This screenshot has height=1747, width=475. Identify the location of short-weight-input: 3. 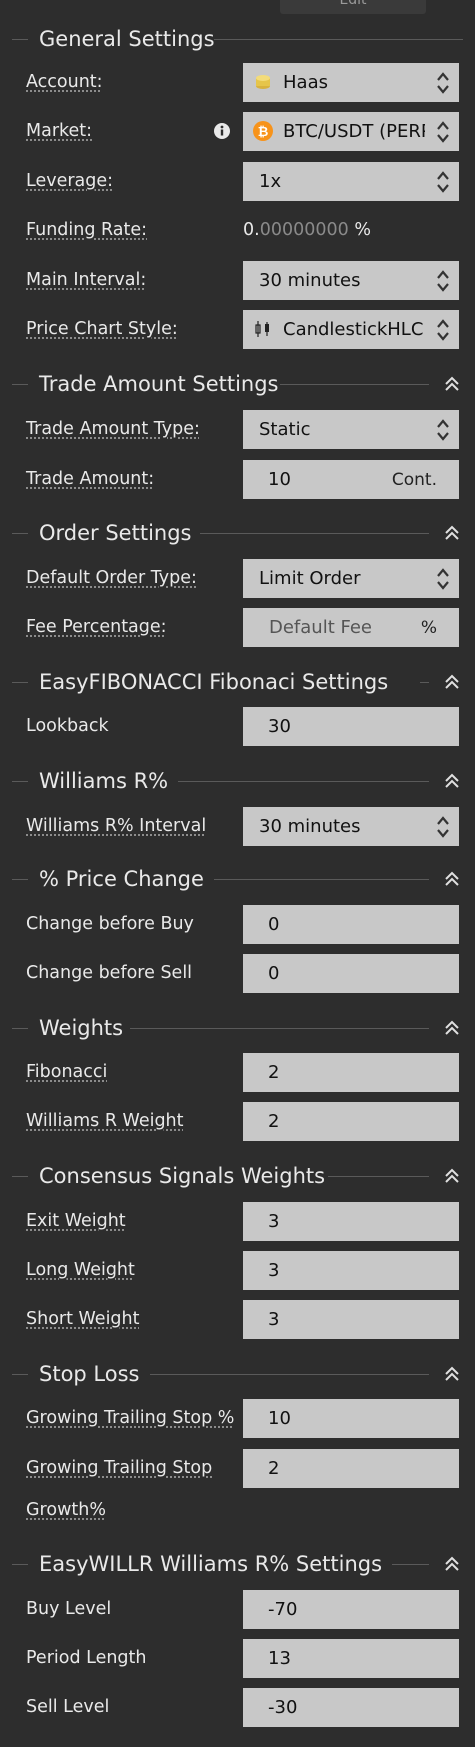
(351, 1319).